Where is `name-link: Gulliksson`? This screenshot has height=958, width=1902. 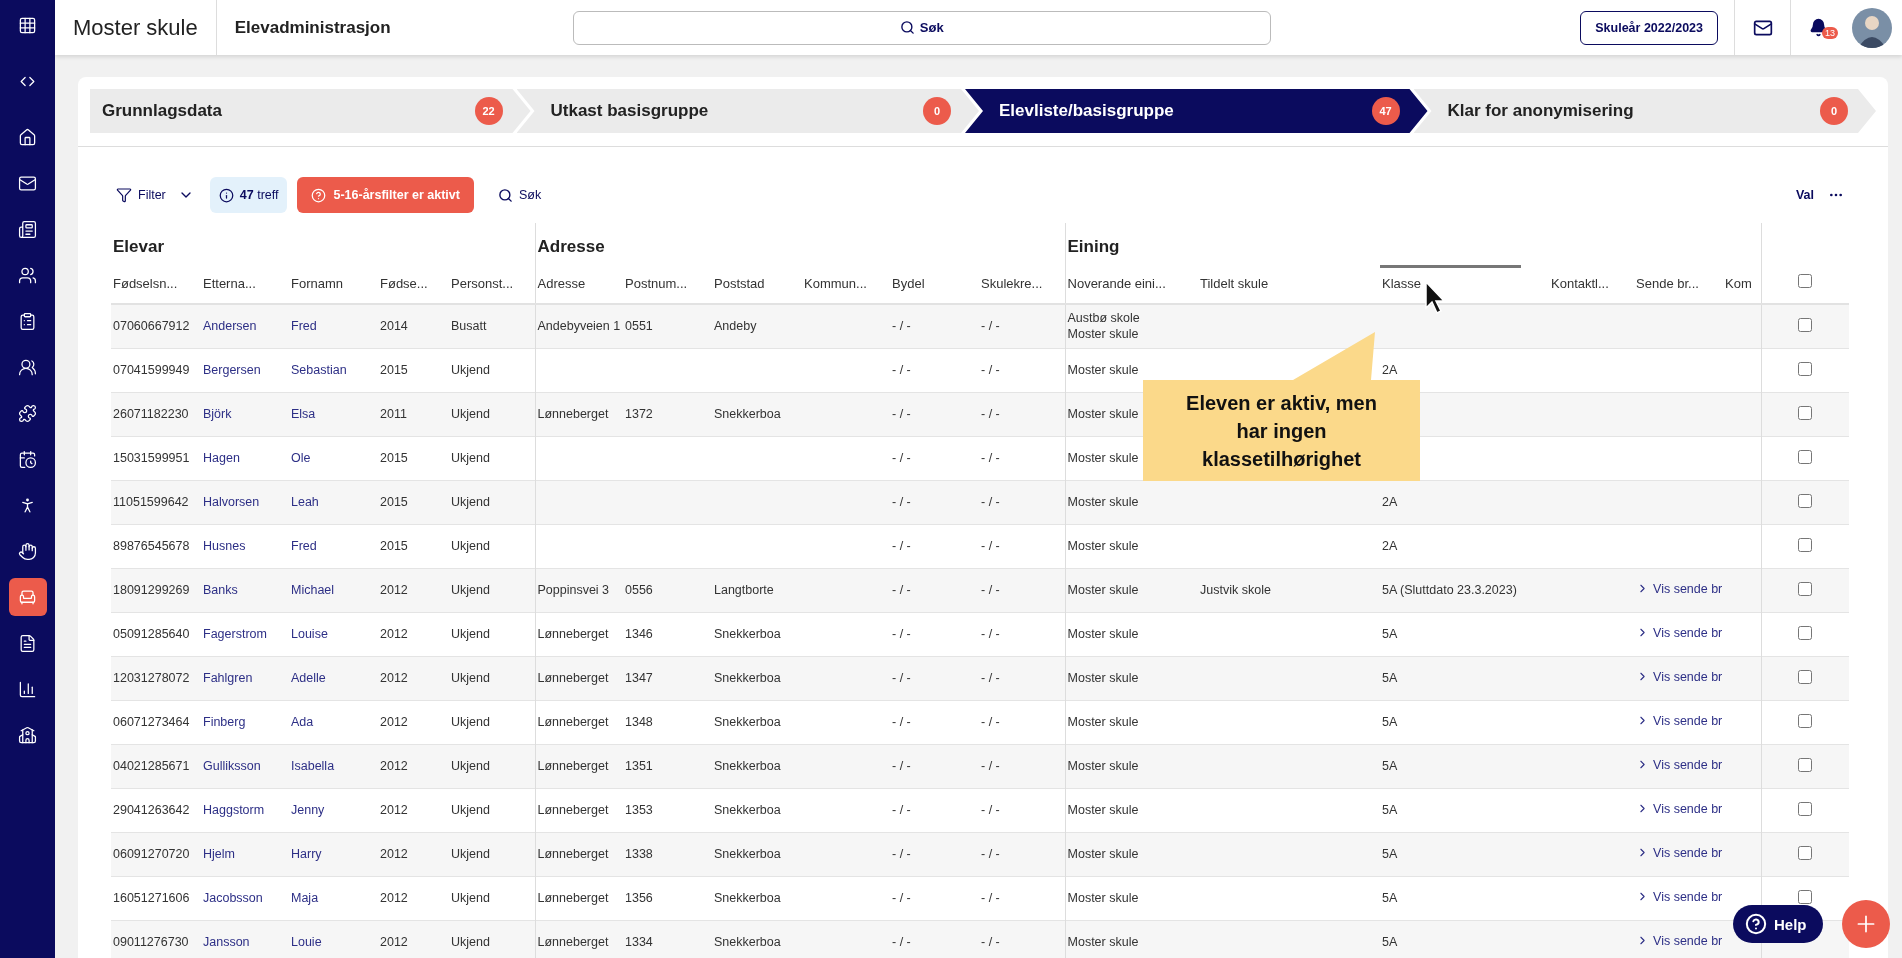
name-link: Gulliksson is located at coordinates (232, 766).